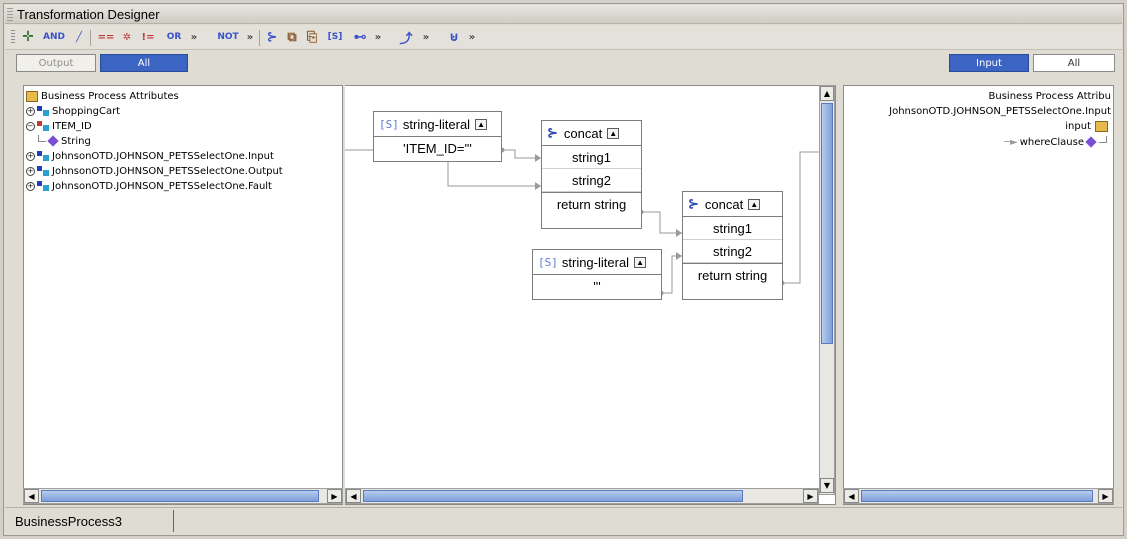  Describe the element at coordinates (827, 93) in the screenshot. I see `scroll-up-icon: ▲` at that location.